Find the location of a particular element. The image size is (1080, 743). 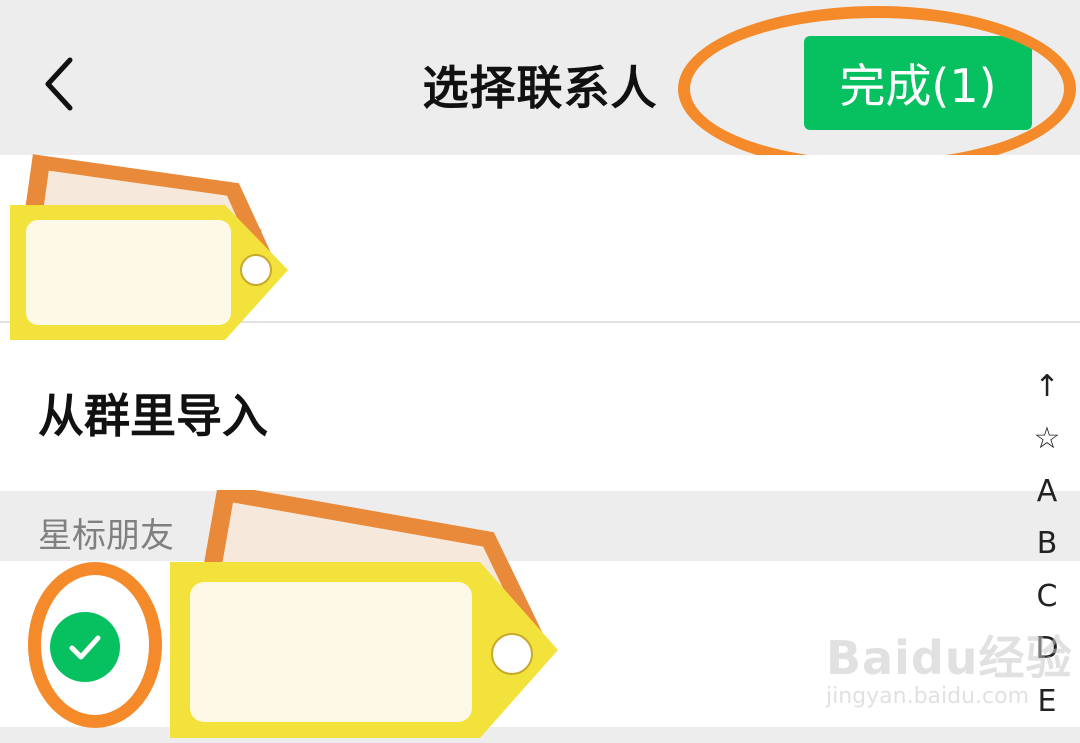

list-bottom-gap is located at coordinates (540, 735).